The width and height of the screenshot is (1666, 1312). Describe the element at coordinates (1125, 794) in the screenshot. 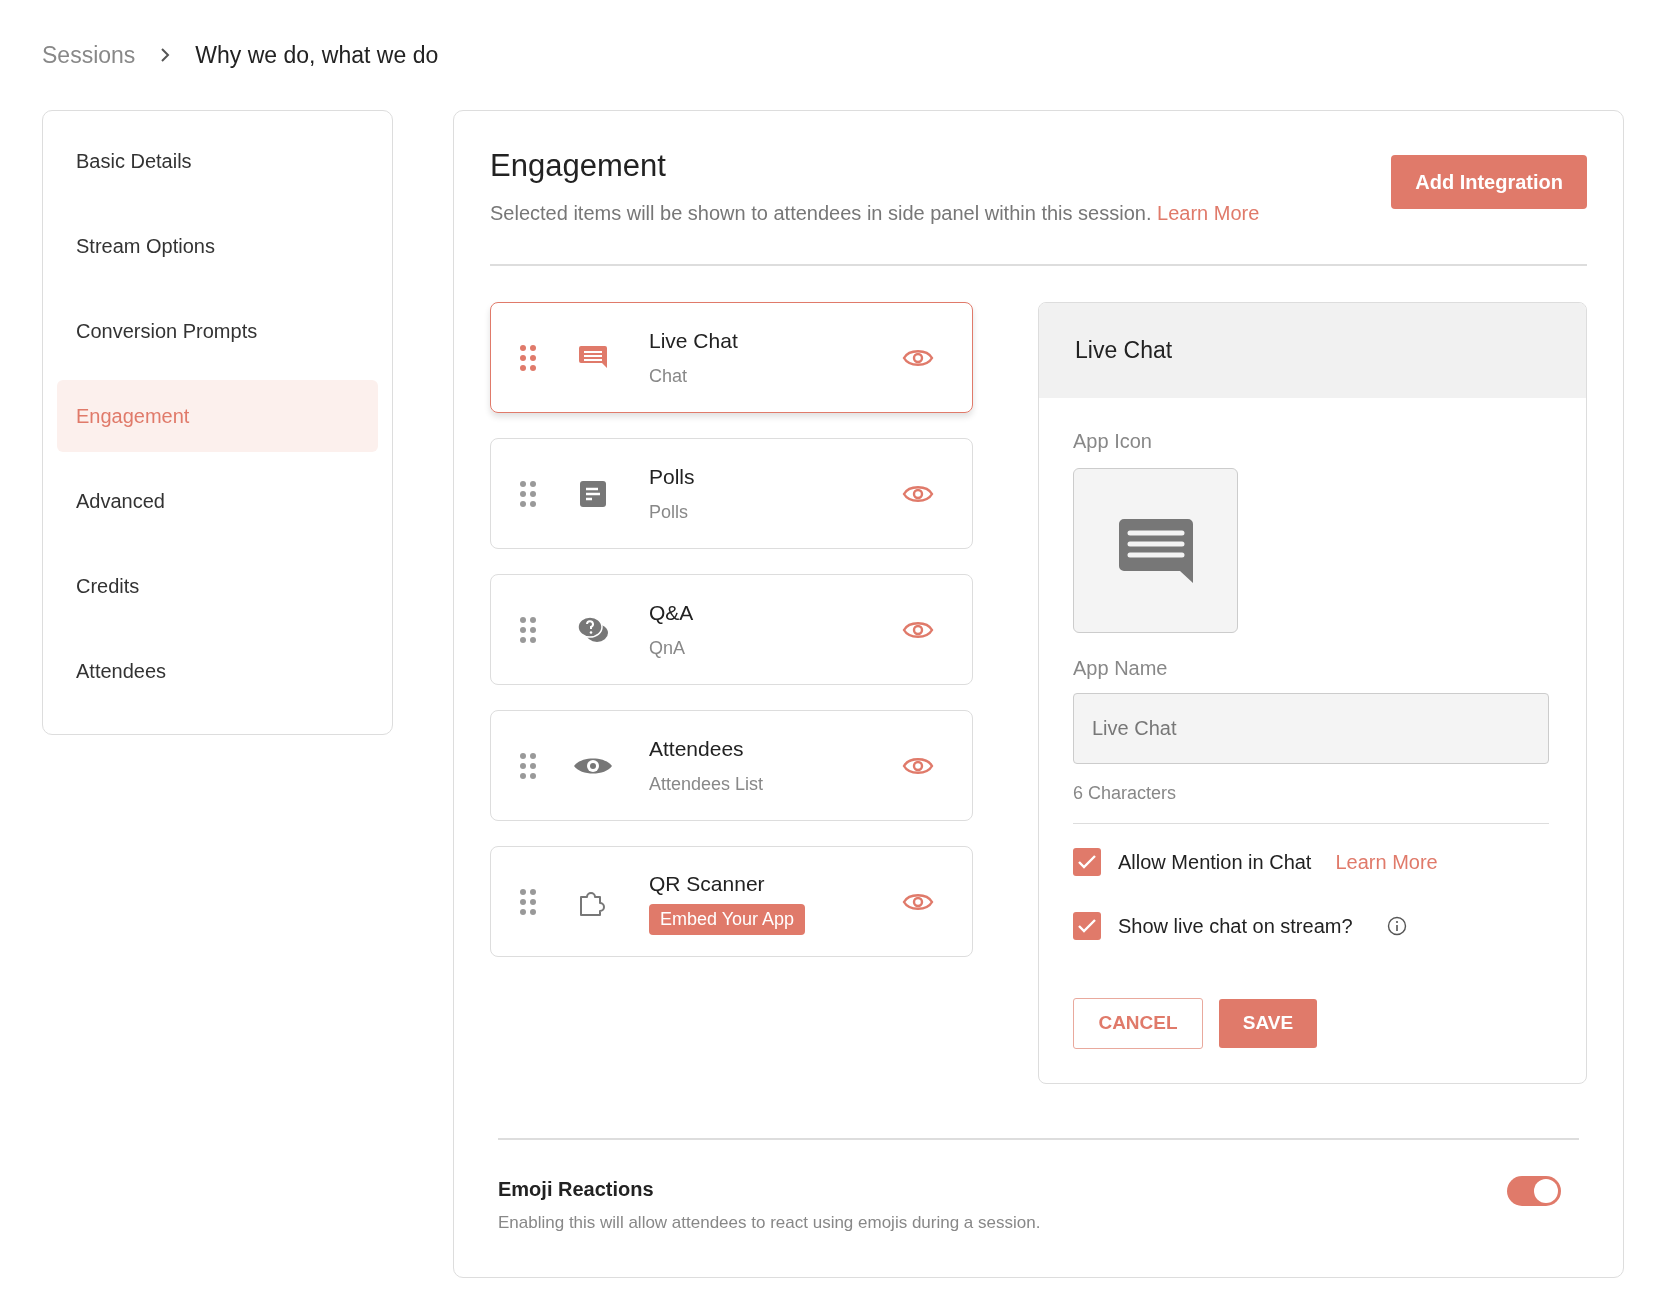

I see `character-count: 6 Characters` at that location.